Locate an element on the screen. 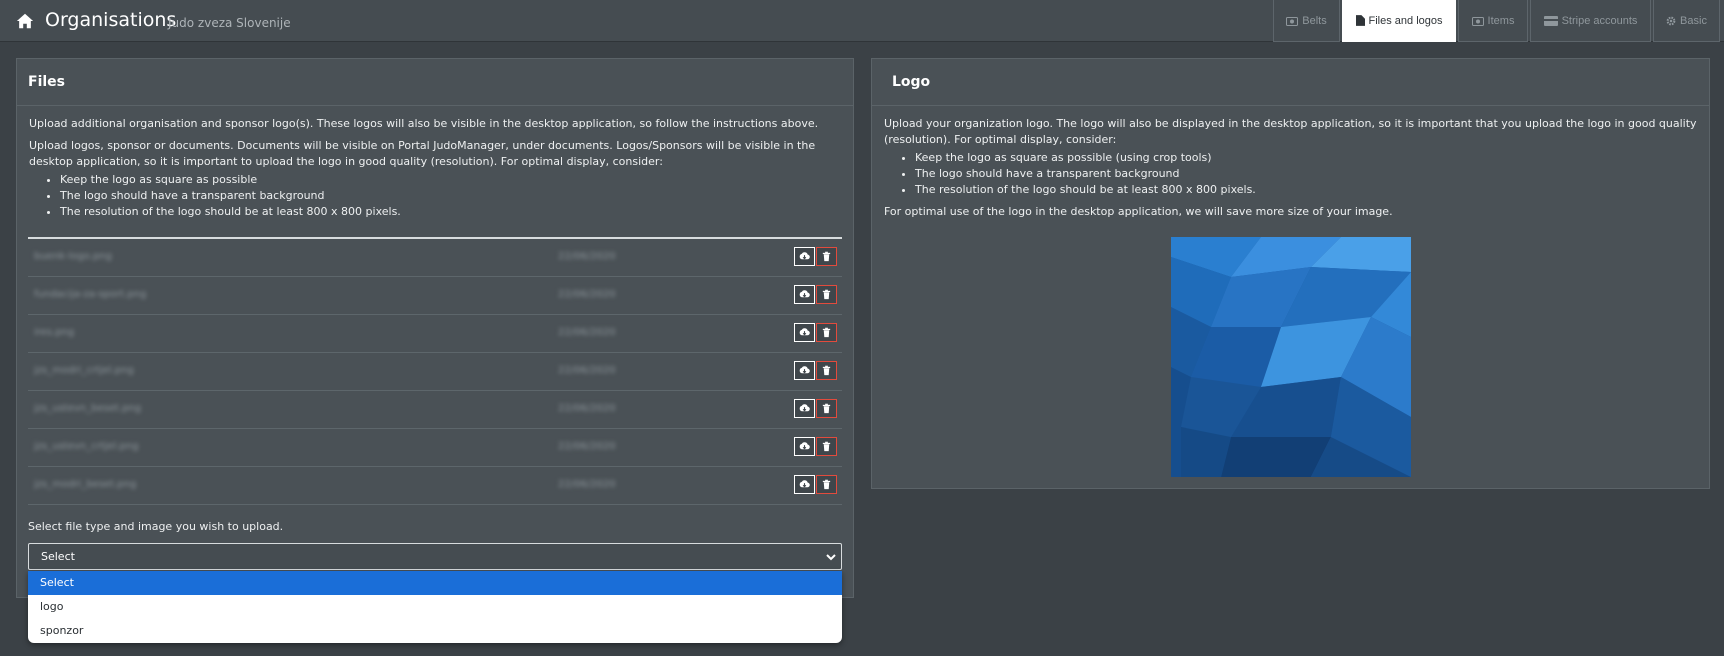 Image resolution: width=1724 pixels, height=656 pixels. table-row: jzs_ustevn_crtjel.png 22/06/2020 is located at coordinates (435, 448).